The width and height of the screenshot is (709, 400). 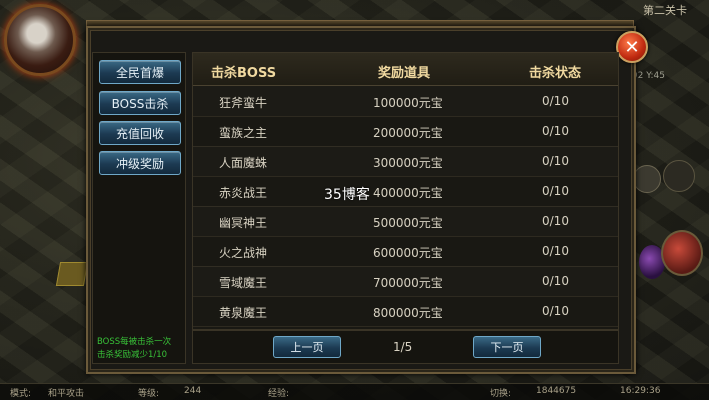 What do you see at coordinates (500, 392) in the screenshot?
I see `switch-label: 切换:` at bounding box center [500, 392].